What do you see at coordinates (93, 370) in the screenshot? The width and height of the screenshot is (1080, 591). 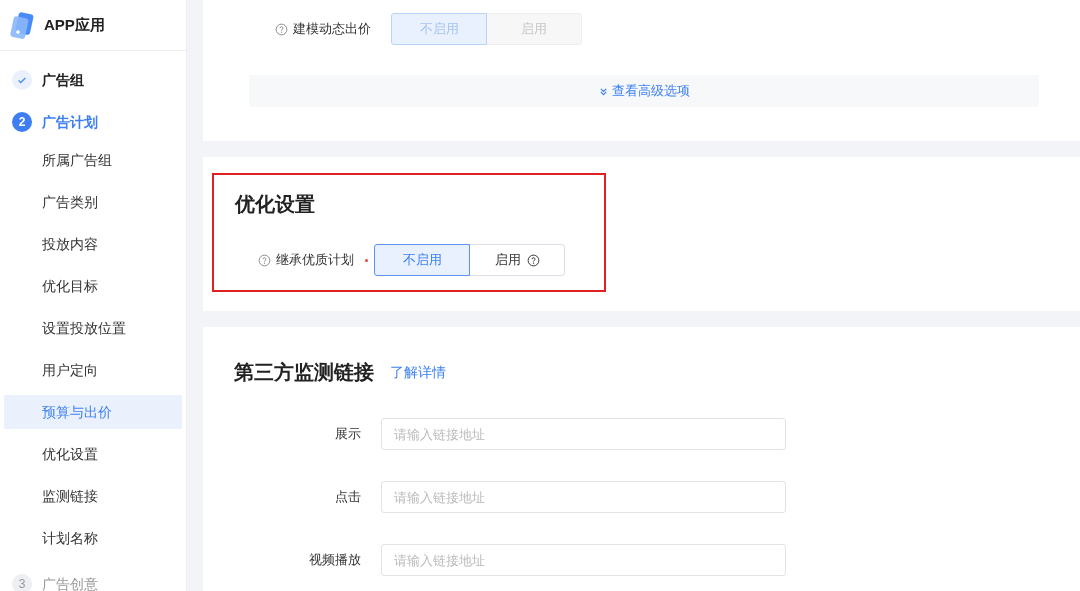 I see `sidebar-item: 用户定向` at bounding box center [93, 370].